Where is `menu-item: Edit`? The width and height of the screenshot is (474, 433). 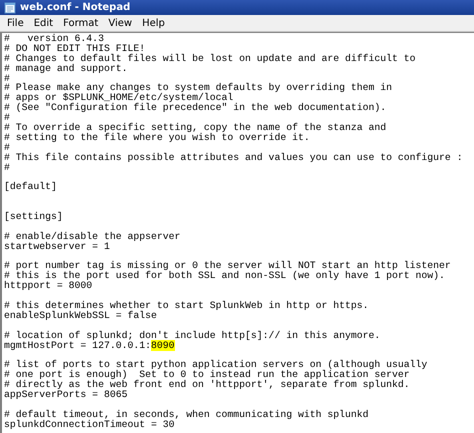 menu-item: Edit is located at coordinates (43, 23).